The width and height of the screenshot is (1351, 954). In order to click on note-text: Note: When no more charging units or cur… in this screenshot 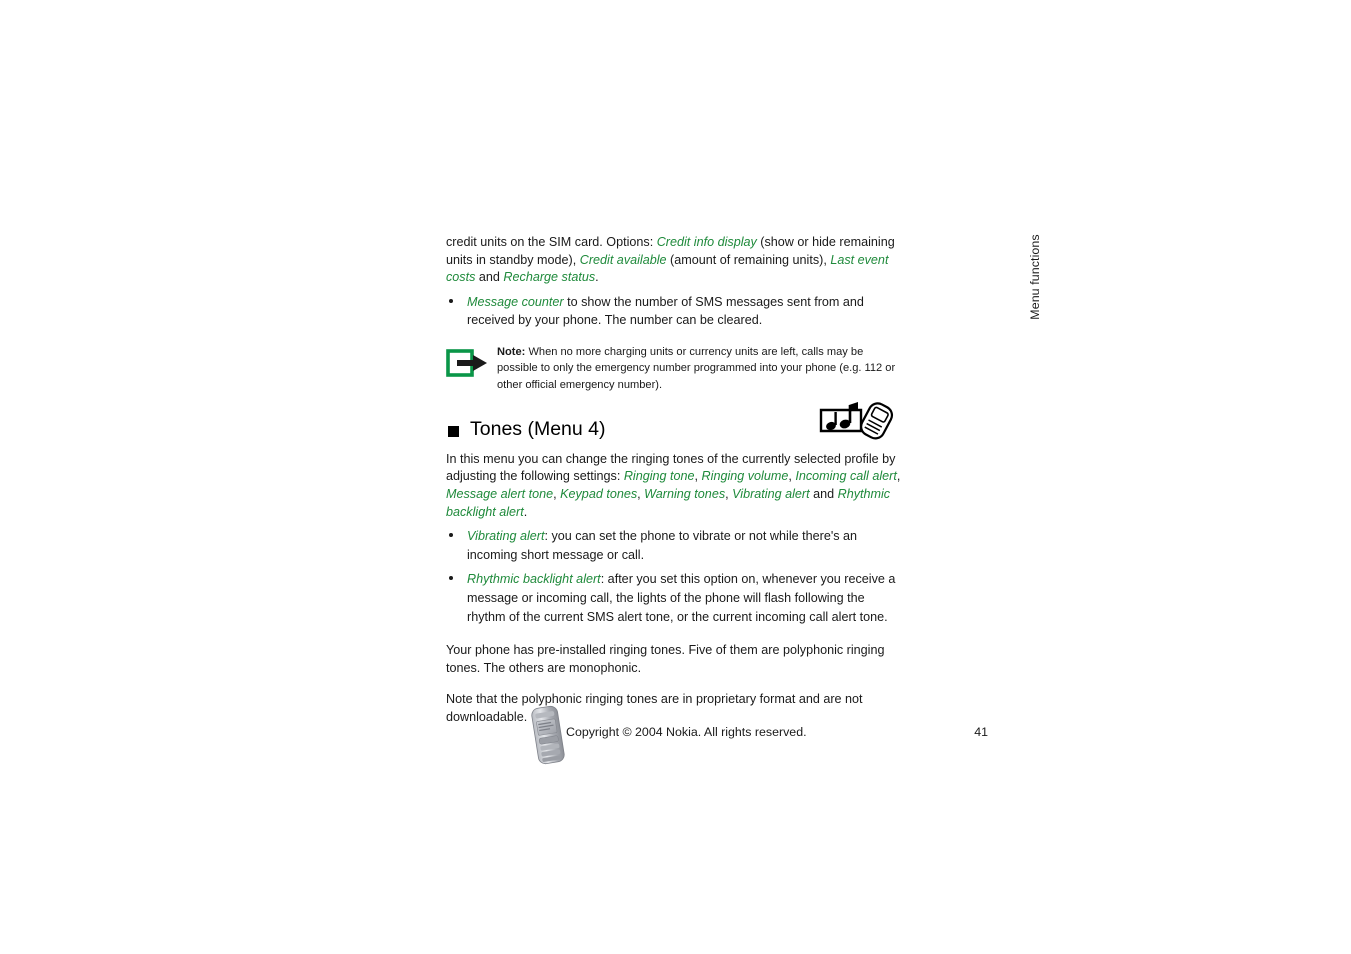, I will do `click(699, 368)`.